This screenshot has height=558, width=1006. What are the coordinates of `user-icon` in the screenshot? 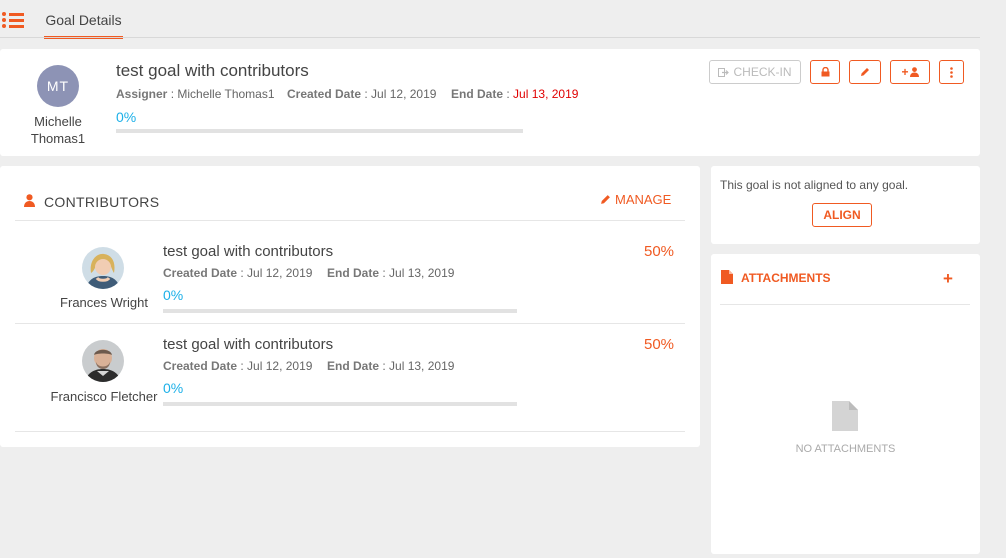 It's located at (914, 72).